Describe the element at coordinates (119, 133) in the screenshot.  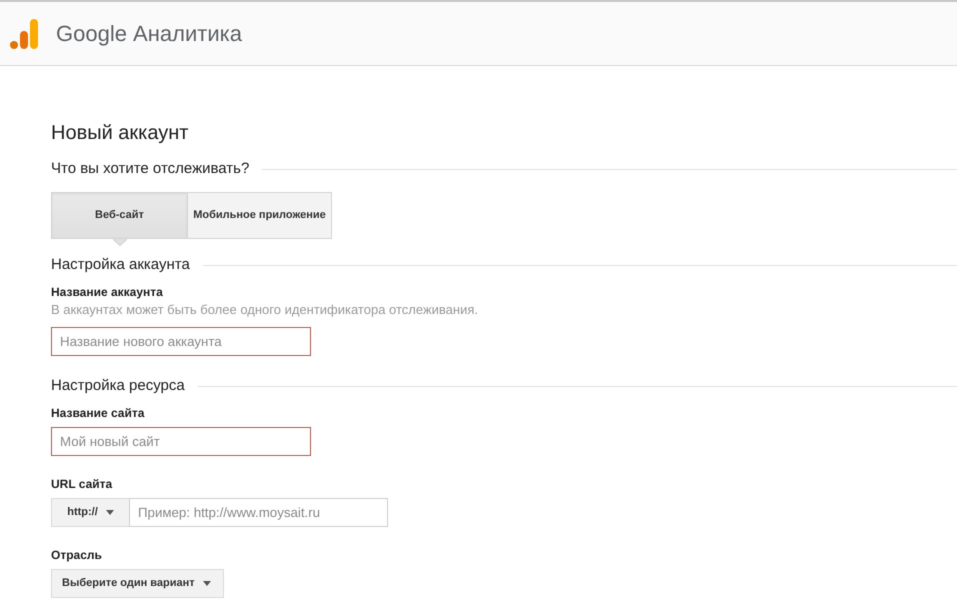
I see `page-title: Новый аккаунт` at that location.